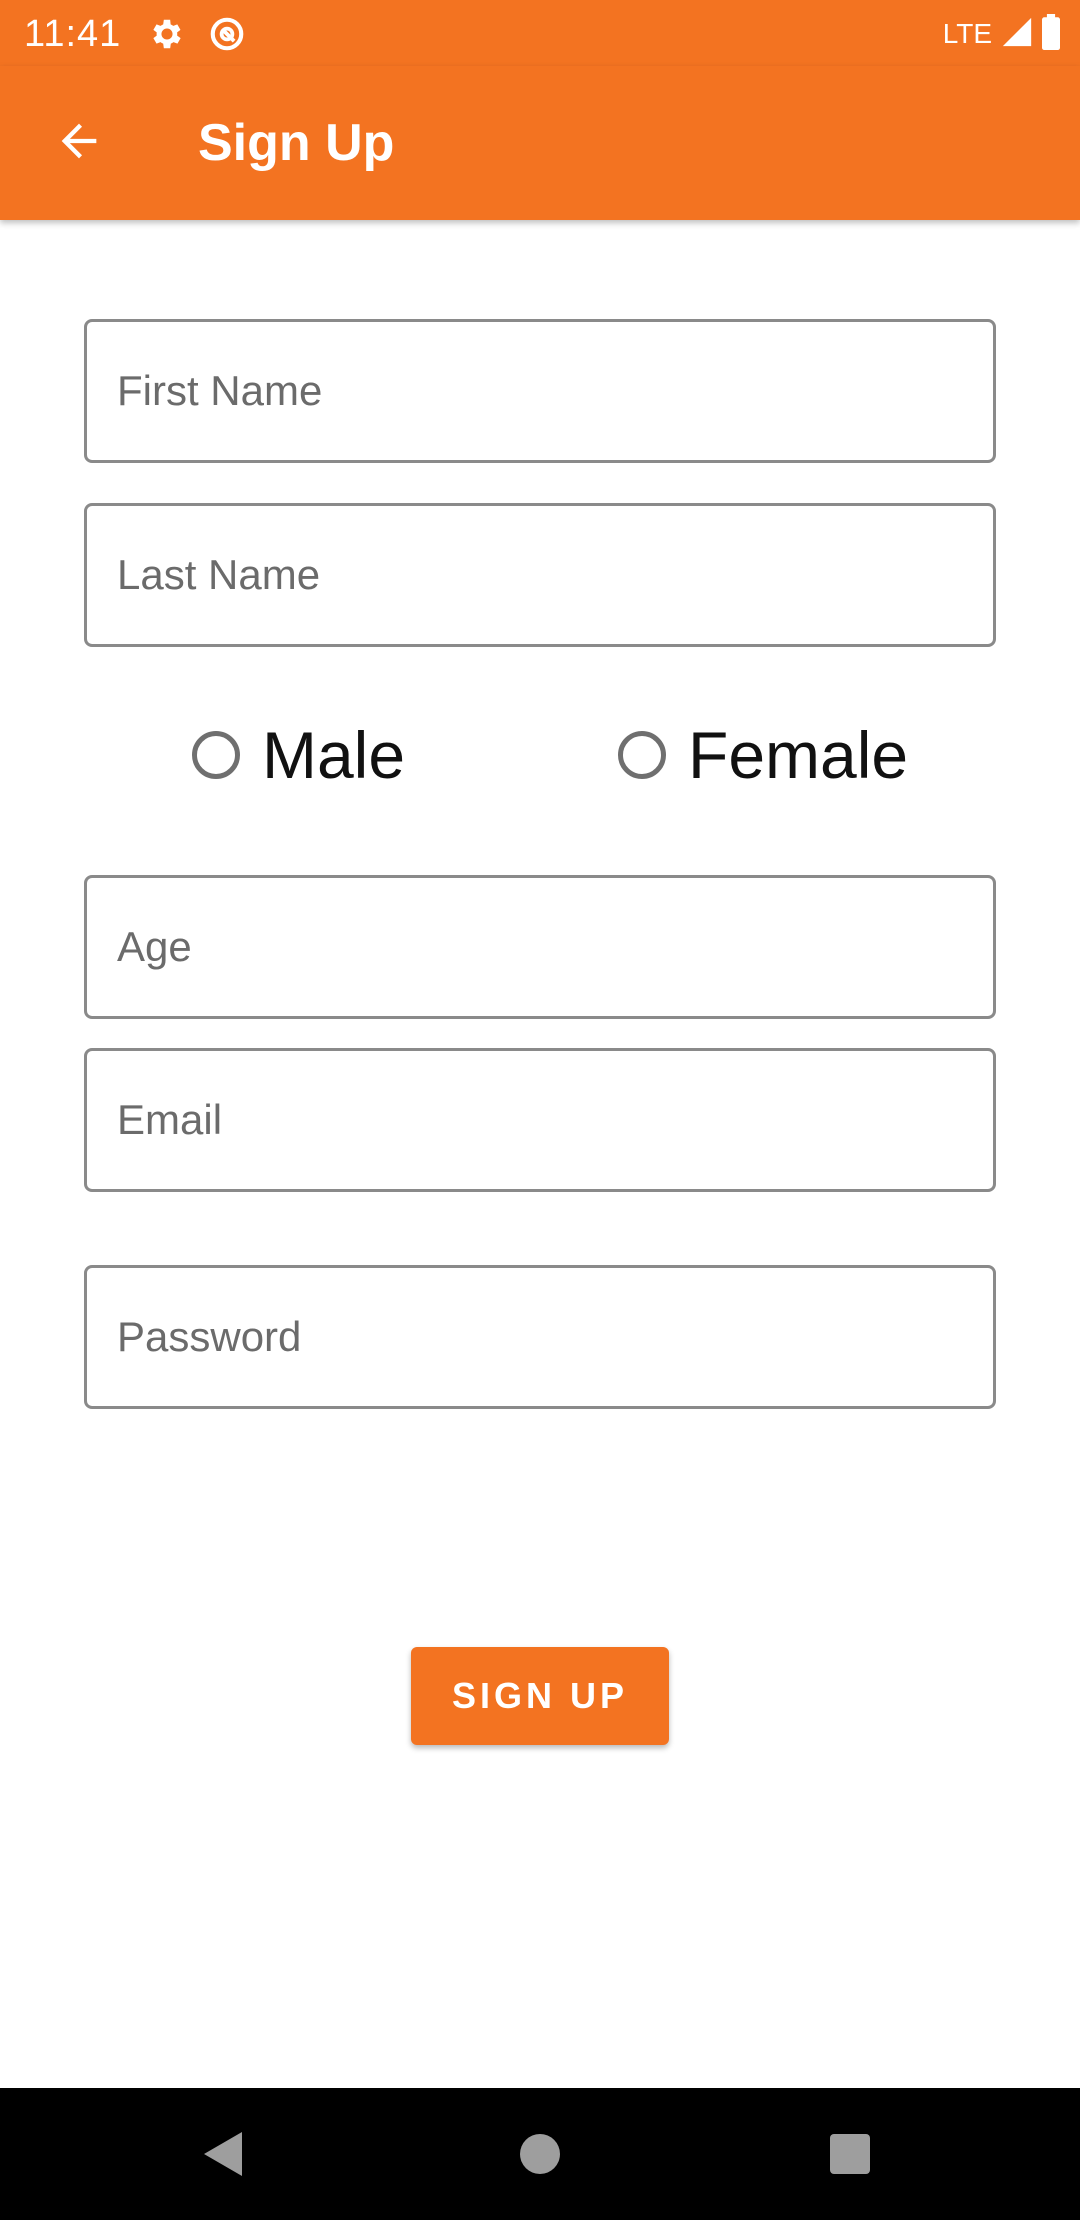 This screenshot has width=1080, height=2220. What do you see at coordinates (798, 755) in the screenshot?
I see `radio-label-female: Female` at bounding box center [798, 755].